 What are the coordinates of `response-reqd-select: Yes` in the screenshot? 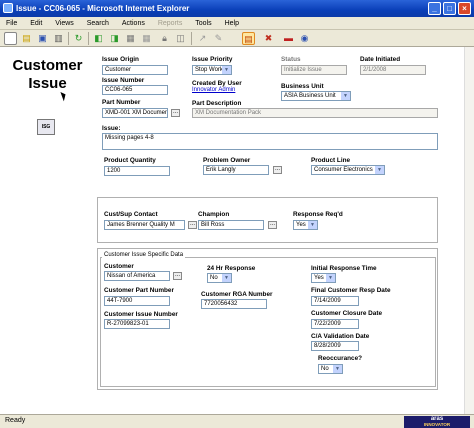 It's located at (305, 225).